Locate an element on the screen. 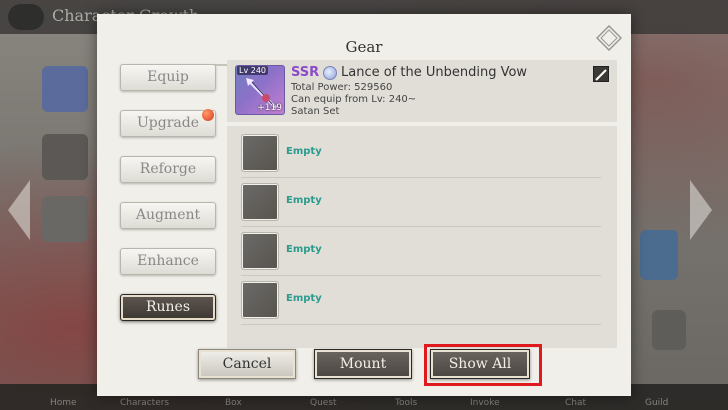 This screenshot has width=728, height=410. nav-label: Characters is located at coordinates (145, 403).